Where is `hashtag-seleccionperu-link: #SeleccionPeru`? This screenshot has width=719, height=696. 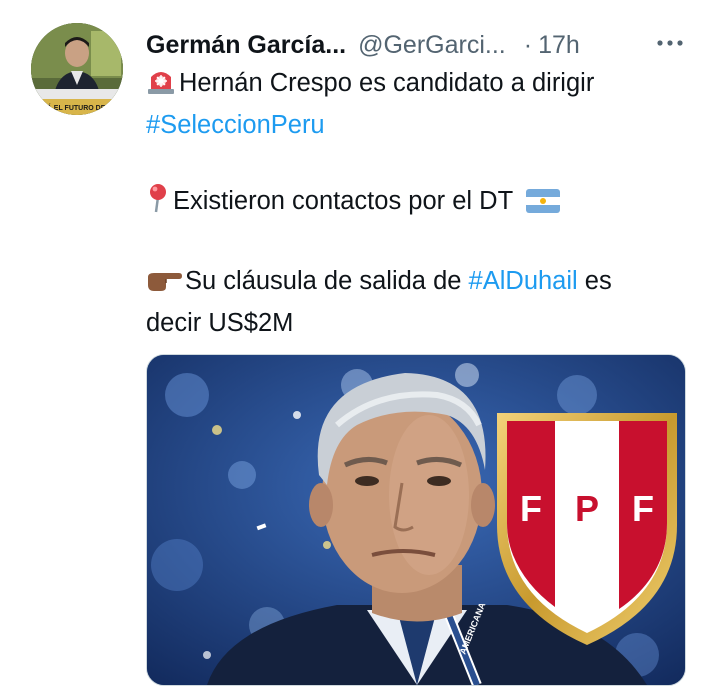
hashtag-seleccionperu-link: #SeleccionPeru is located at coordinates (235, 125).